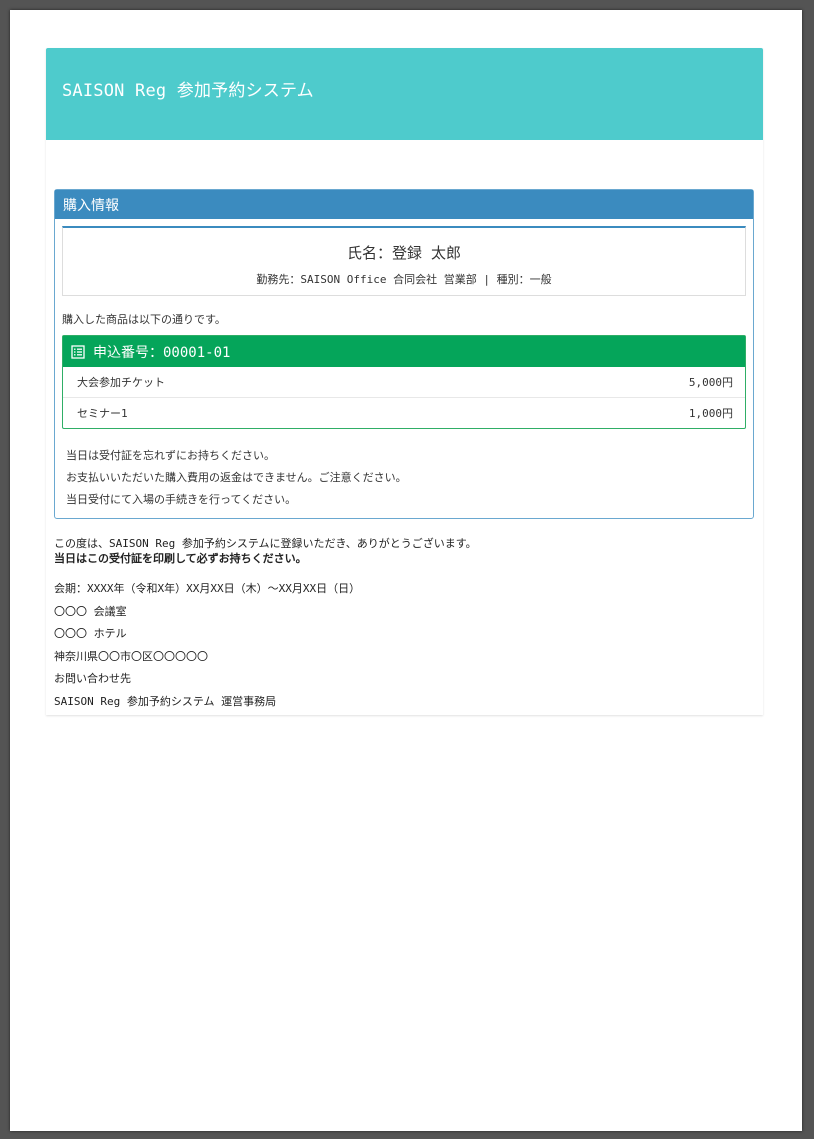  What do you see at coordinates (404, 279) in the screenshot?
I see `person-meta: 勤務先：SAISON Office 合同会社 営業部 | 種別：一般` at bounding box center [404, 279].